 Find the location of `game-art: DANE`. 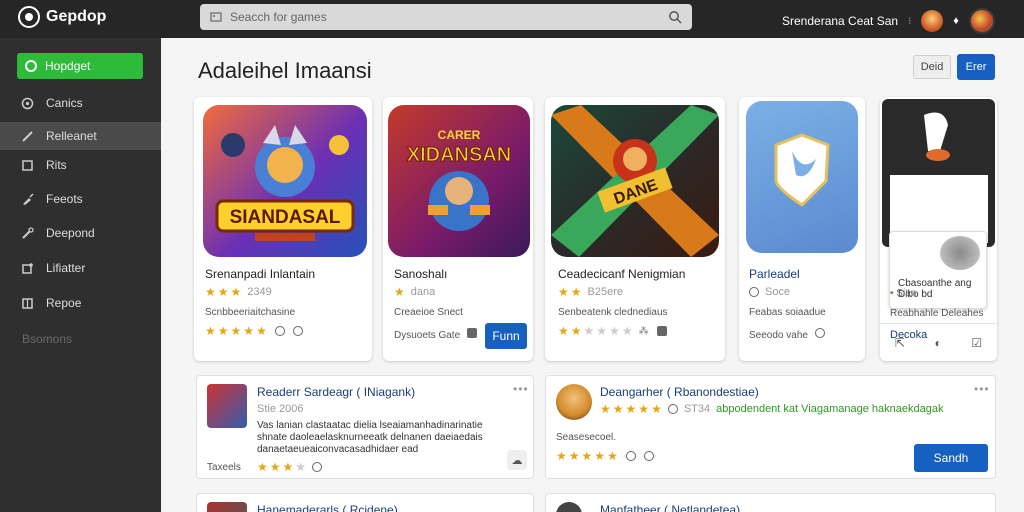

game-art: DANE is located at coordinates (635, 181).